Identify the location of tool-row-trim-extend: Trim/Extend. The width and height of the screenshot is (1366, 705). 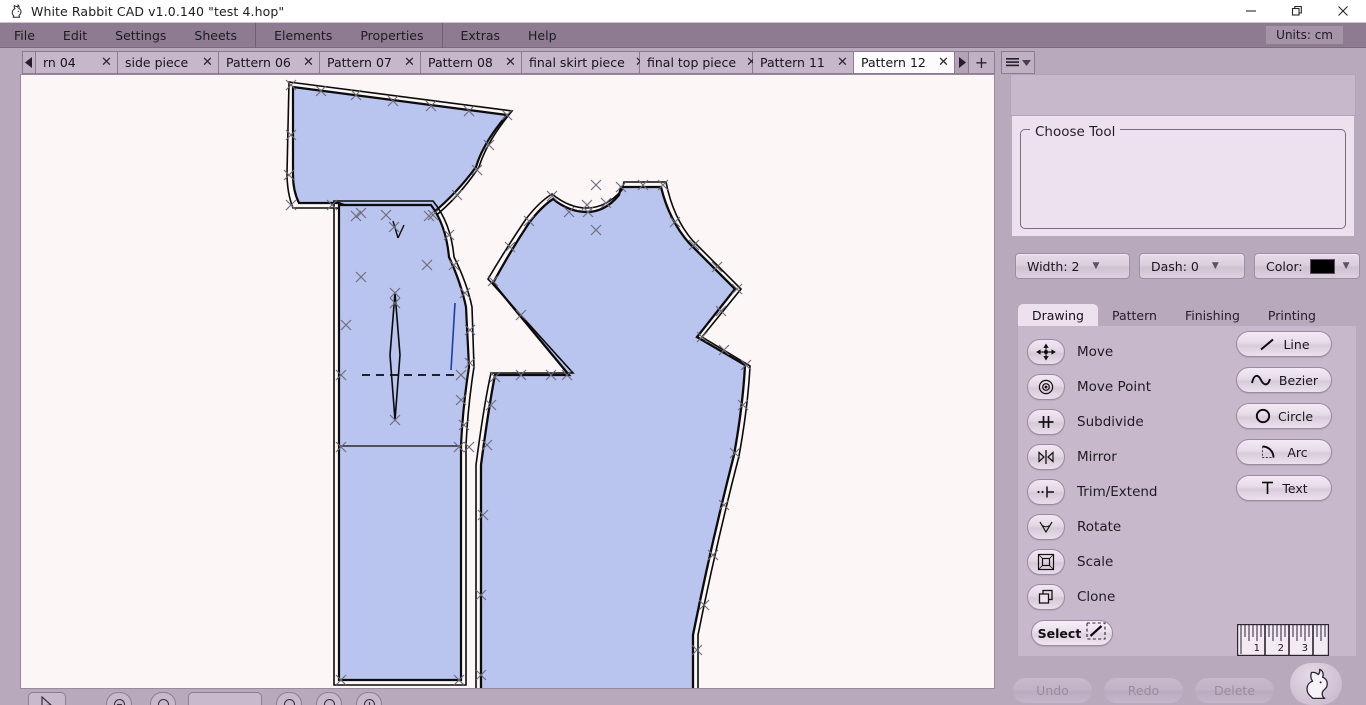
(1092, 491).